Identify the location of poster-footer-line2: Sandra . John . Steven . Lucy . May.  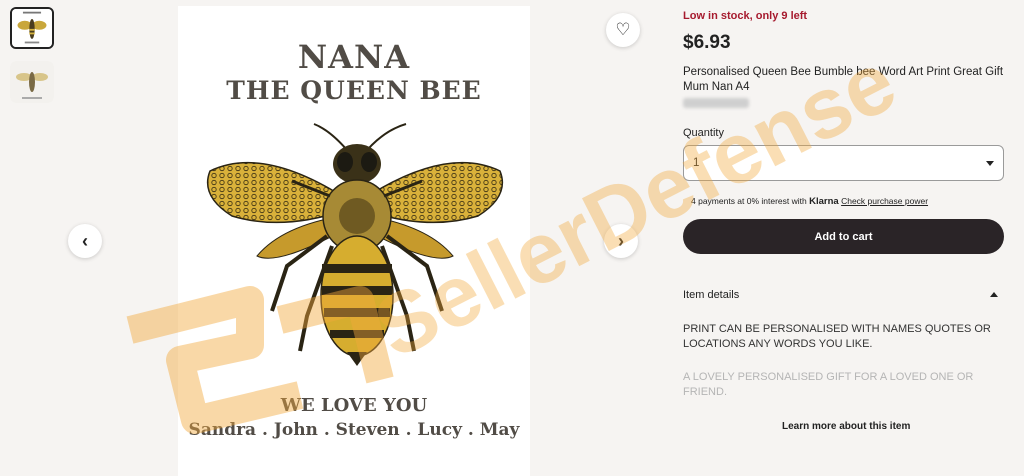
(354, 430).